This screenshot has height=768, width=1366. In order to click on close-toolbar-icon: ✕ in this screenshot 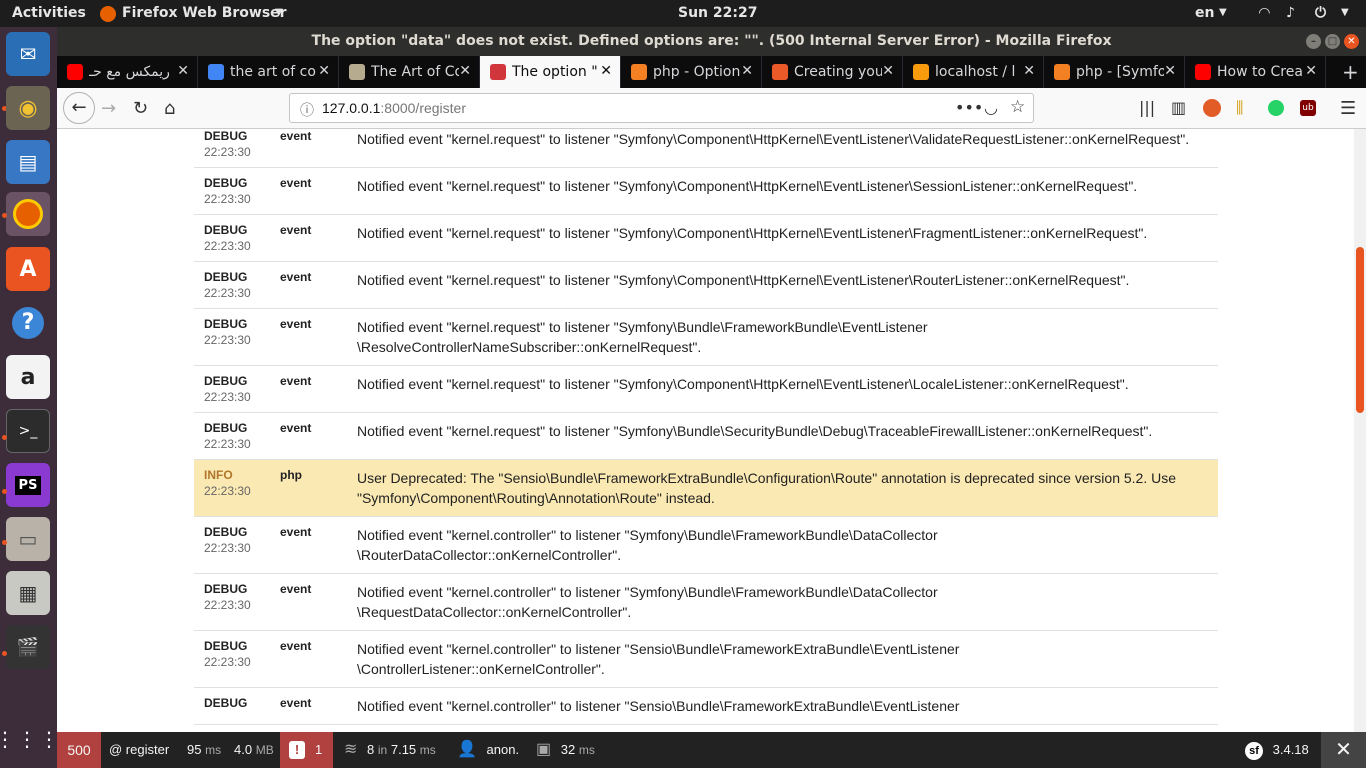, I will do `click(1343, 750)`.